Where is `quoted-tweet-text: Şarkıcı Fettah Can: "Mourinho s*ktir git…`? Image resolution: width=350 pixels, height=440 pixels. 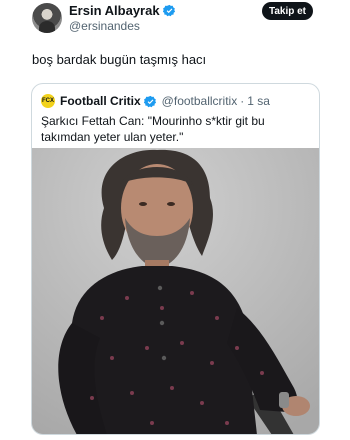 quoted-tweet-text: Şarkıcı Fettah Can: "Mourinho s*ktir git… is located at coordinates (153, 129).